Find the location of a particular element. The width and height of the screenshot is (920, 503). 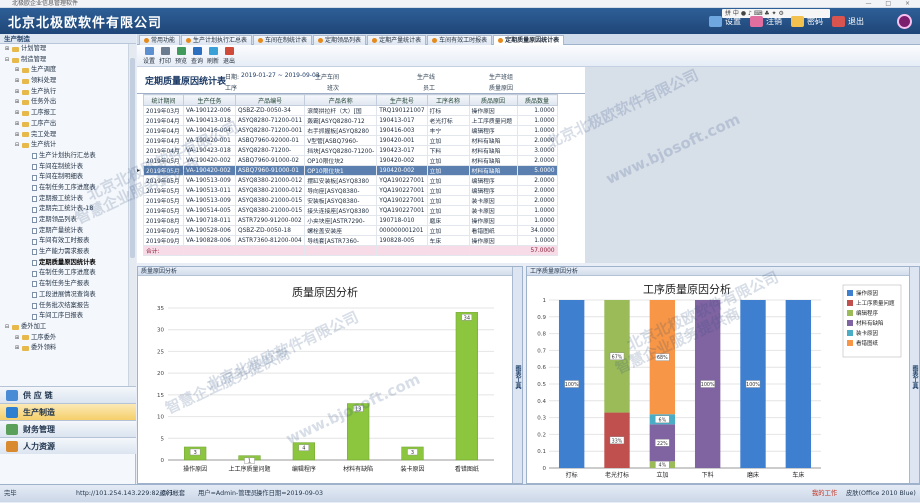

tree-node: ⊞ 任务外出 is located at coordinates (64, 102).